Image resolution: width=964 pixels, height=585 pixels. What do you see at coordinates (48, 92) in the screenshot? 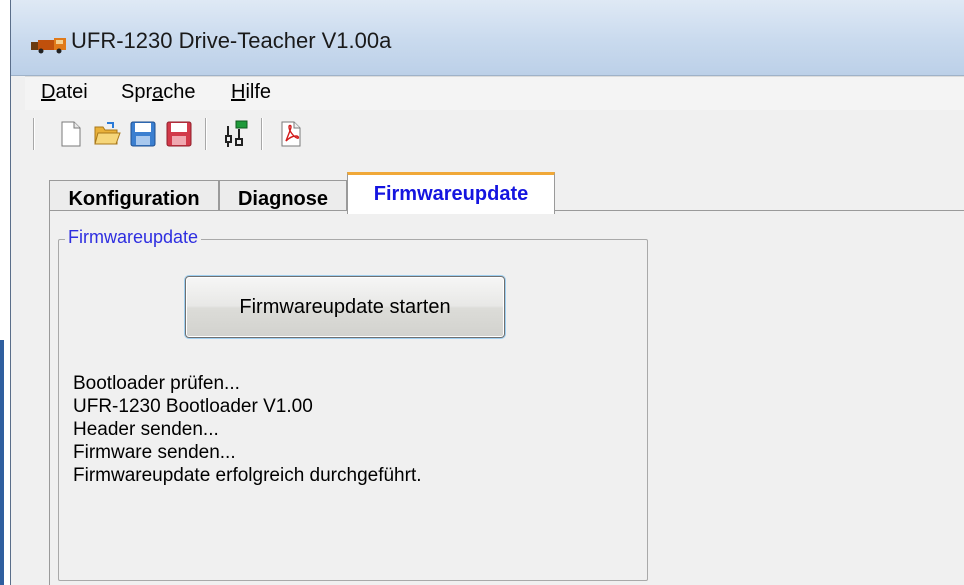
I see `menu-datei-mnemonic: D` at bounding box center [48, 92].